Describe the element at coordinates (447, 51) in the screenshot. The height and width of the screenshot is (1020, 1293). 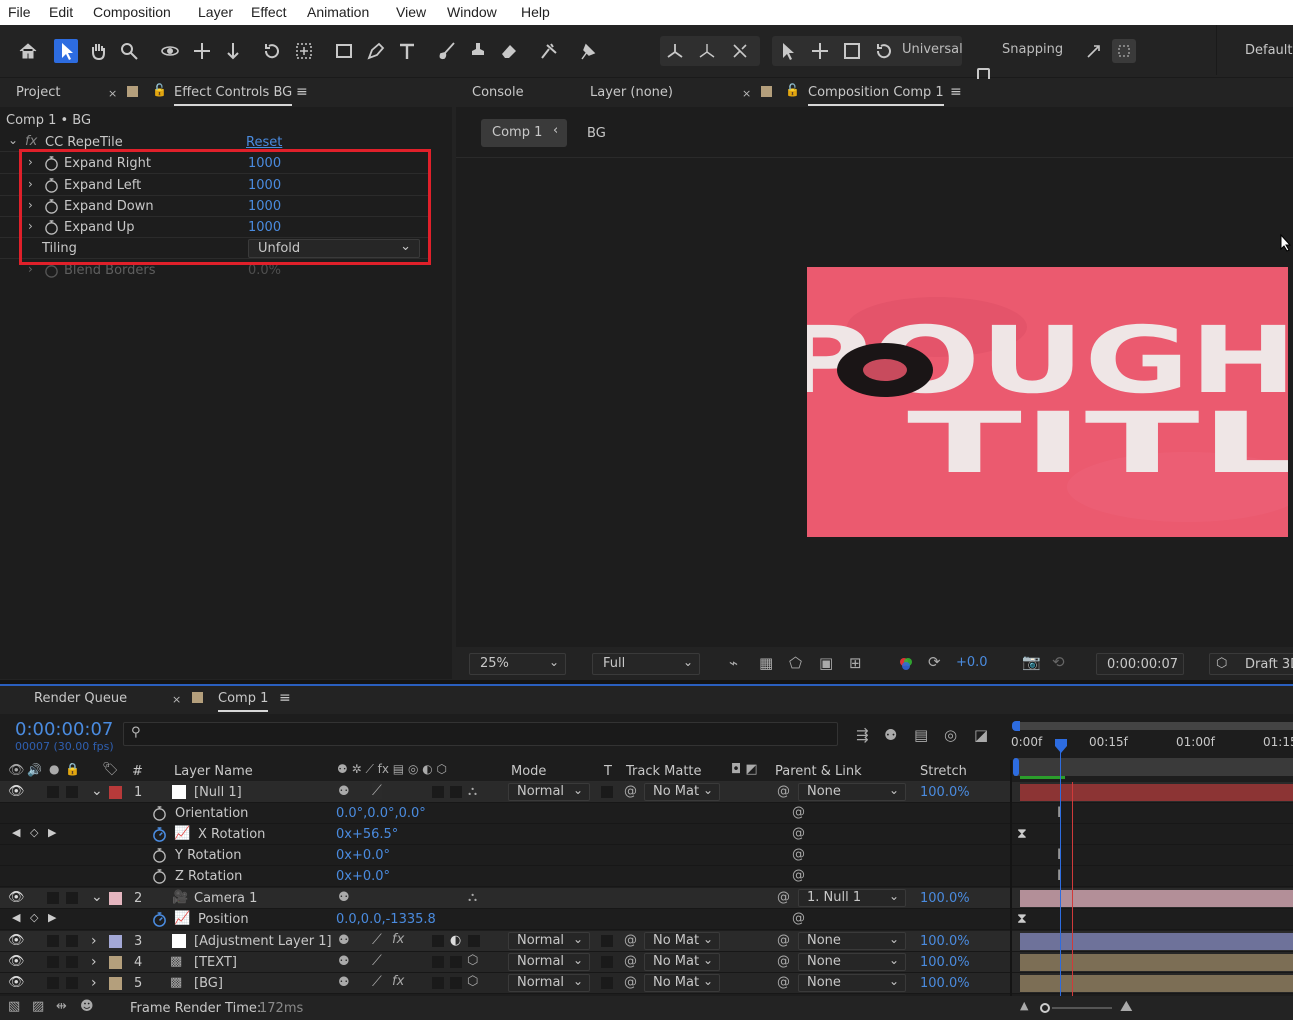
I see `brush-tool-icon` at that location.